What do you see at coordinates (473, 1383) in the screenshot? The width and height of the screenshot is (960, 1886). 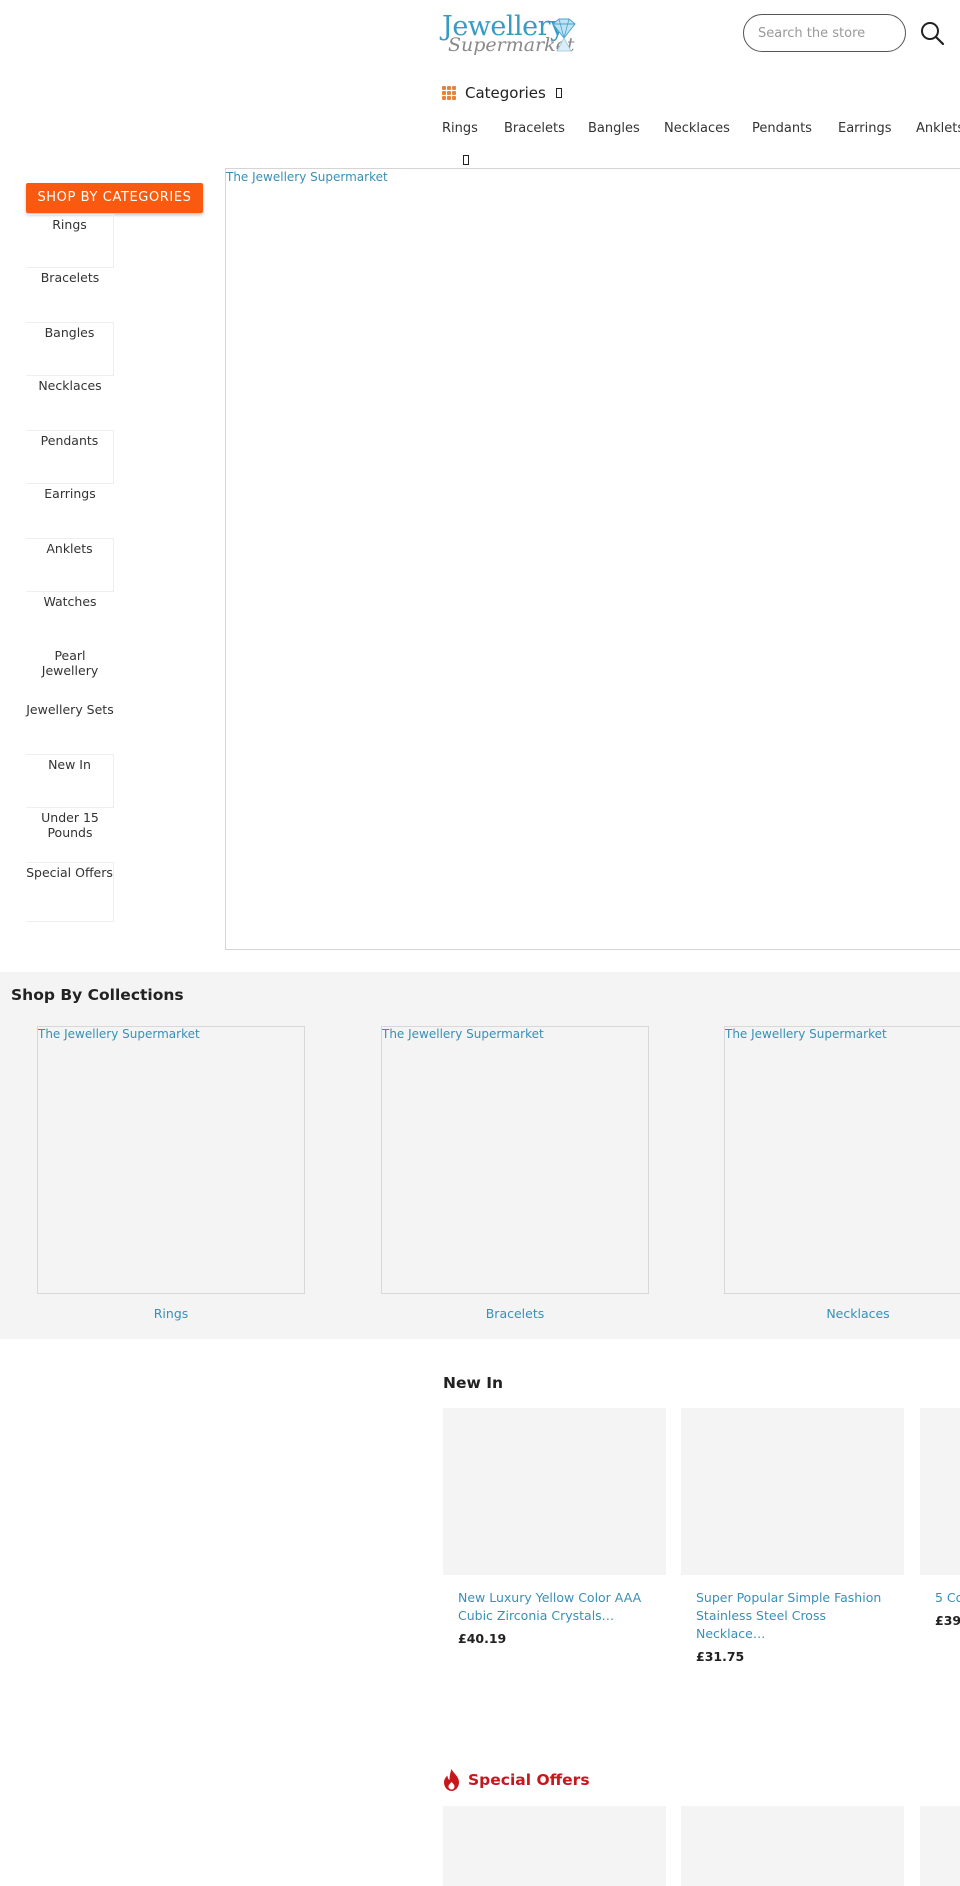 I see `new-in-title: New In` at bounding box center [473, 1383].